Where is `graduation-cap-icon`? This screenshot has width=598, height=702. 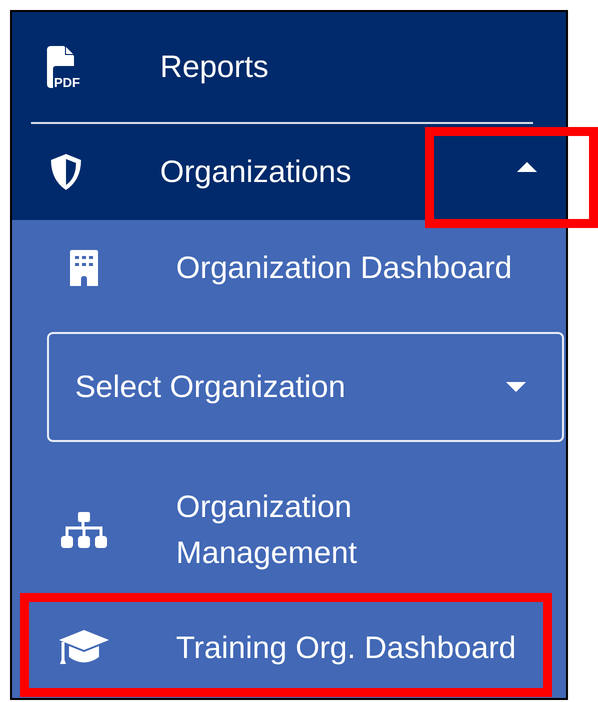 graduation-cap-icon is located at coordinates (84, 648).